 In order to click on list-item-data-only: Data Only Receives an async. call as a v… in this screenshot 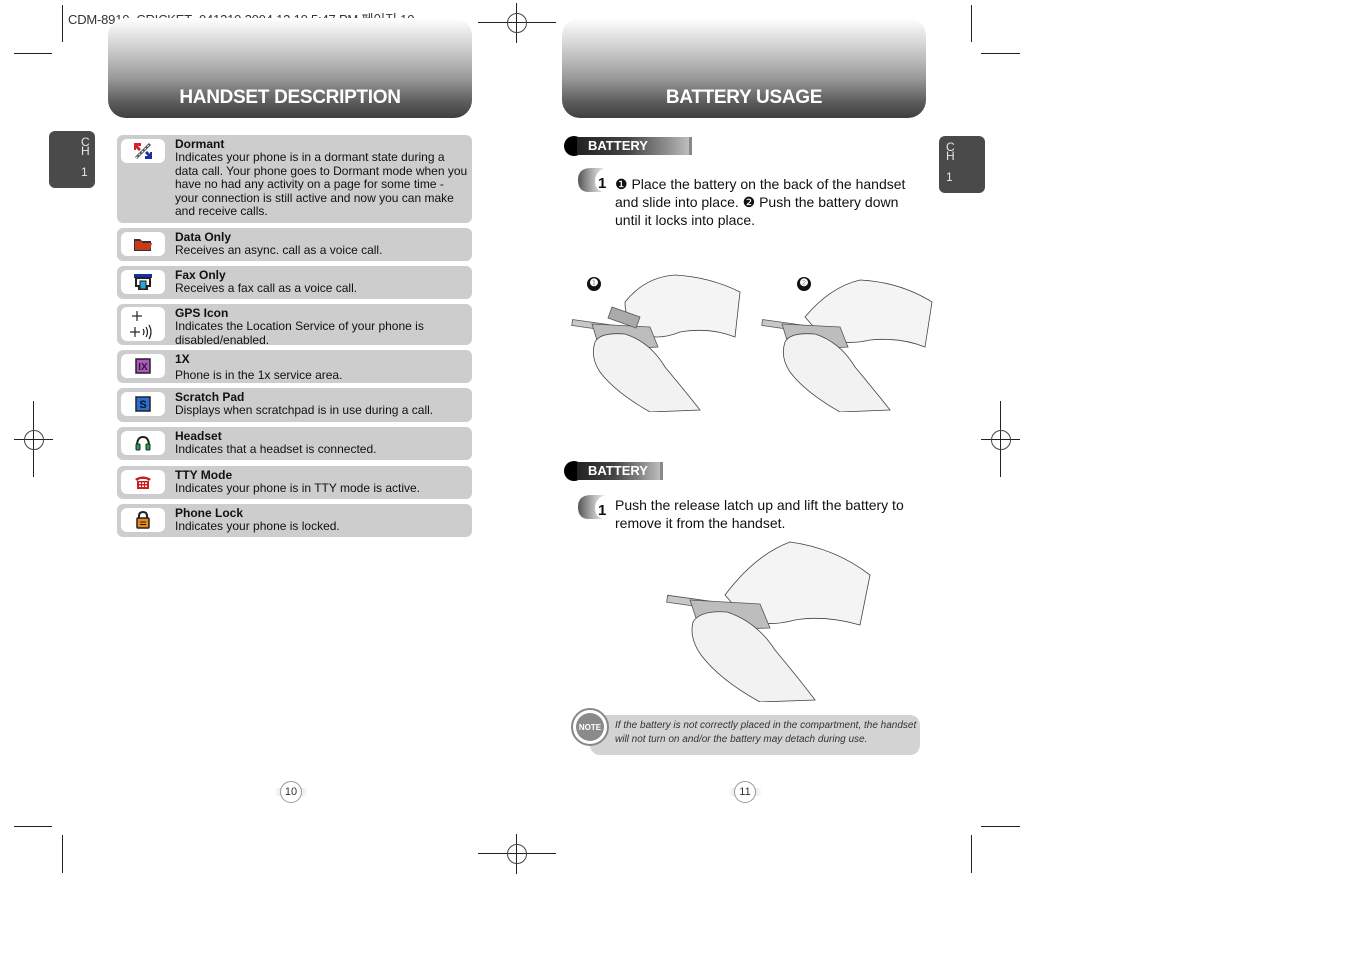, I will do `click(294, 244)`.